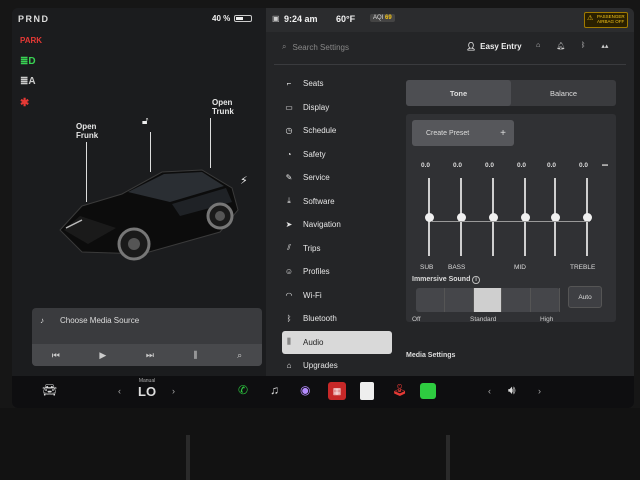  What do you see at coordinates (585, 297) in the screenshot?
I see `immersive-auto-button: Auto` at bounding box center [585, 297].